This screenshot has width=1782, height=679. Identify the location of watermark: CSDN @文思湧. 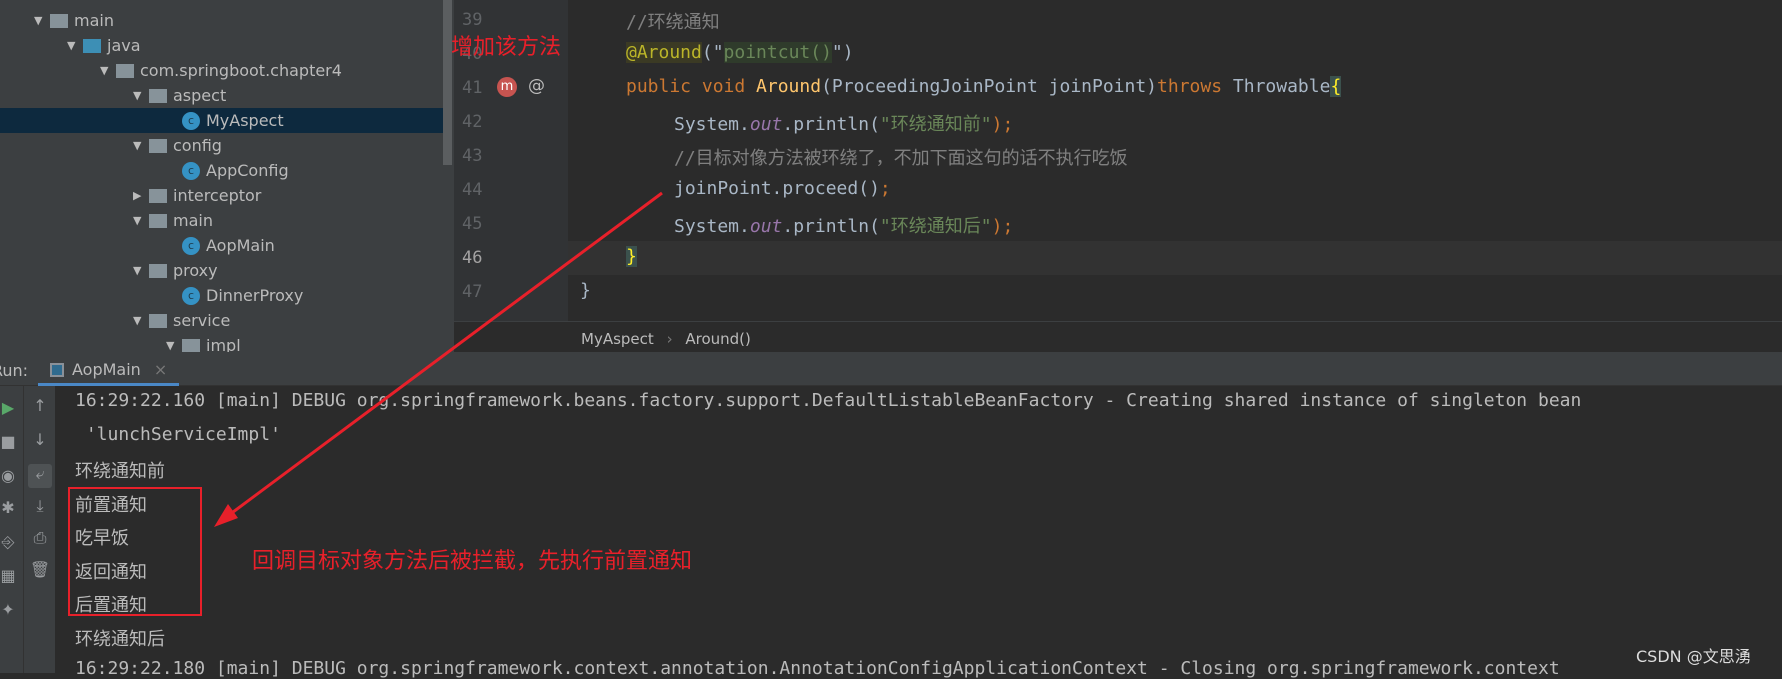
(1693, 656).